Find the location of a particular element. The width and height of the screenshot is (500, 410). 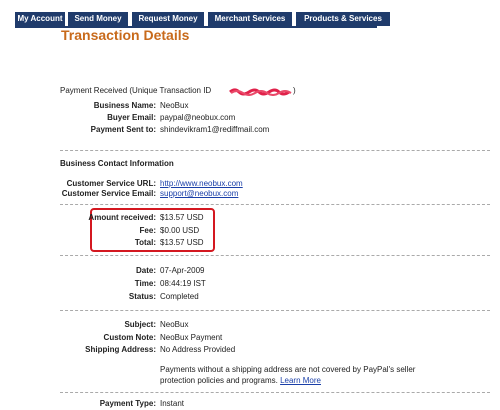

customer-service-url-link: http://www.neobux.com is located at coordinates (201, 184).